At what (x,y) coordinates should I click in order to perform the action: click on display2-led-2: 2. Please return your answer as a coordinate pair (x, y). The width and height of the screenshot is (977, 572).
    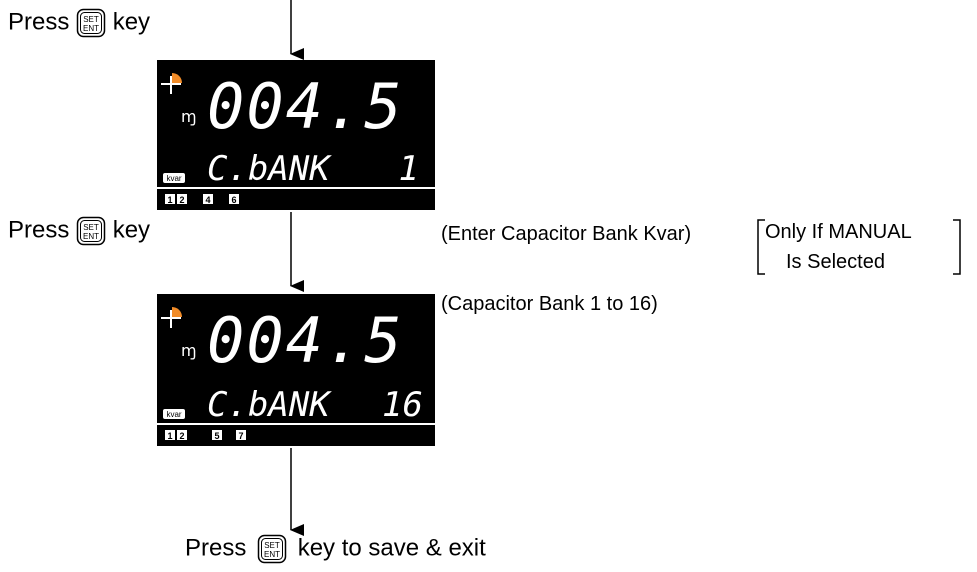
    Looking at the image, I should click on (181, 436).